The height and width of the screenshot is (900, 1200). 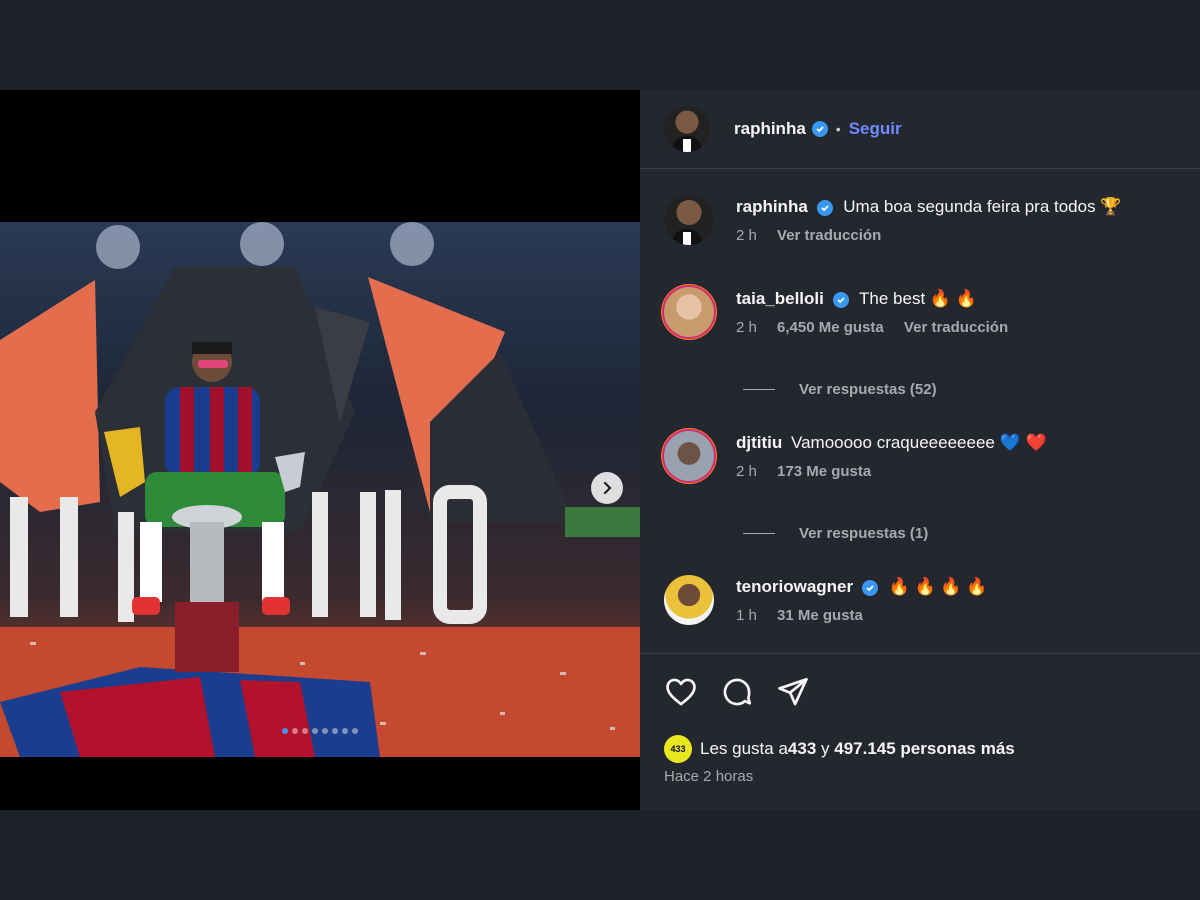 I want to click on share-button, so click(x=793, y=692).